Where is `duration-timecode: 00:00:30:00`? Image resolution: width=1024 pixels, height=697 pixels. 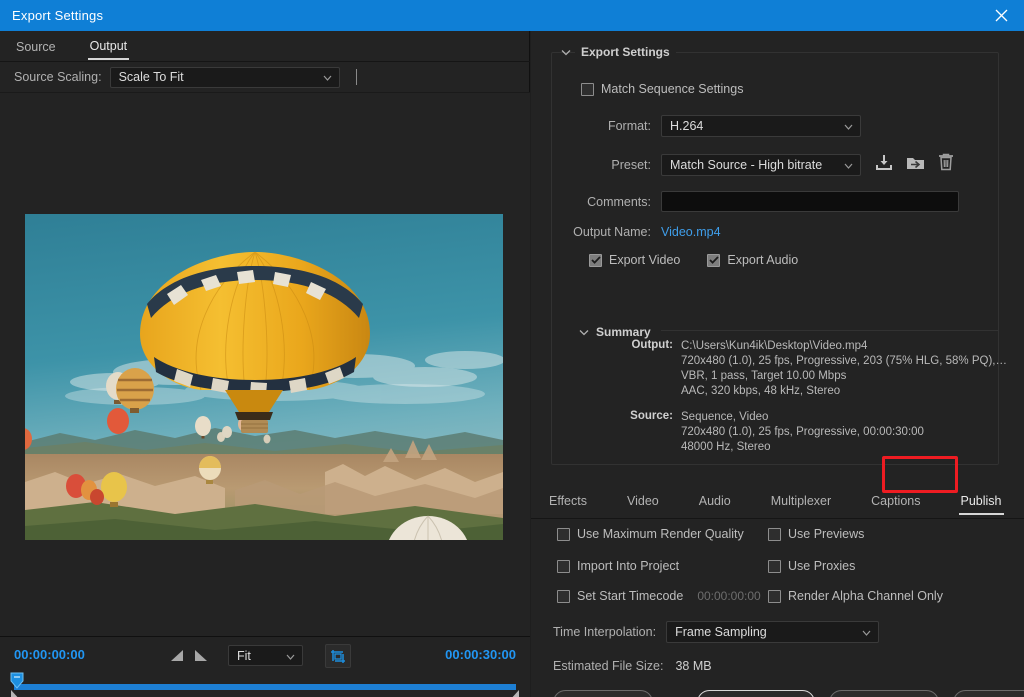 duration-timecode: 00:00:30:00 is located at coordinates (480, 654).